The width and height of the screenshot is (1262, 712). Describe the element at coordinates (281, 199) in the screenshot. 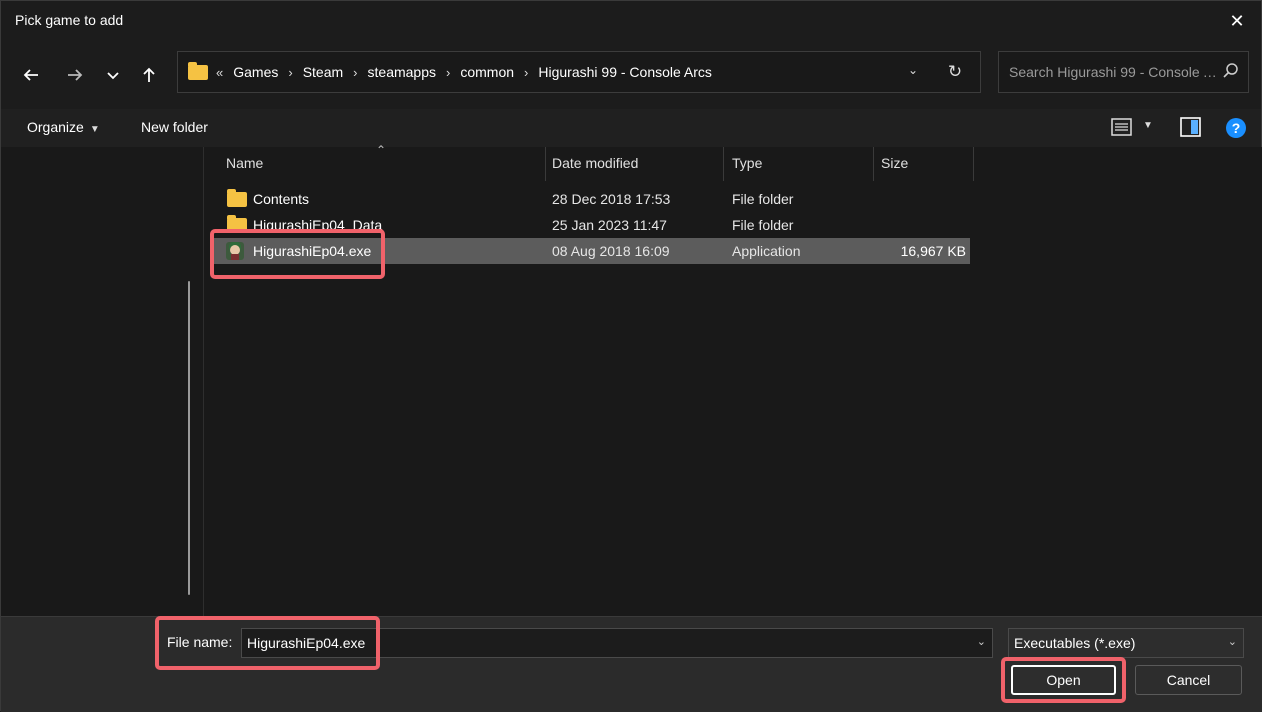

I see `file-name: Contents` at that location.